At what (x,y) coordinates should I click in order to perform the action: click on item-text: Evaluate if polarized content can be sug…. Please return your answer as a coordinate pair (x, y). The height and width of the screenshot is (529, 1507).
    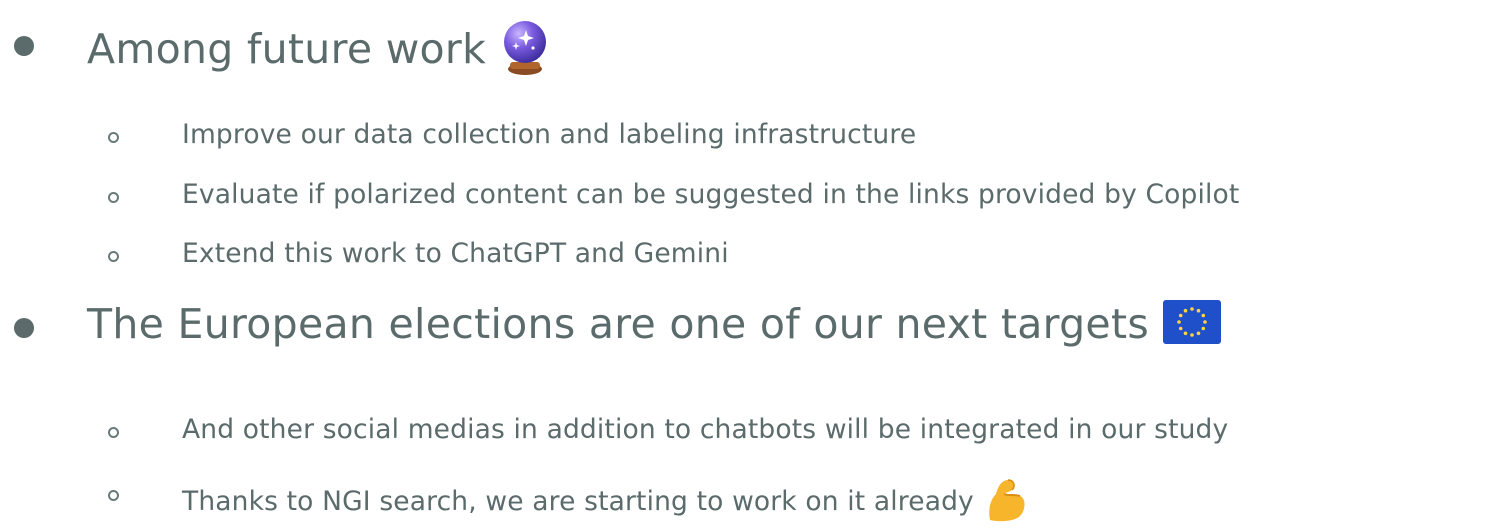
    Looking at the image, I should click on (711, 194).